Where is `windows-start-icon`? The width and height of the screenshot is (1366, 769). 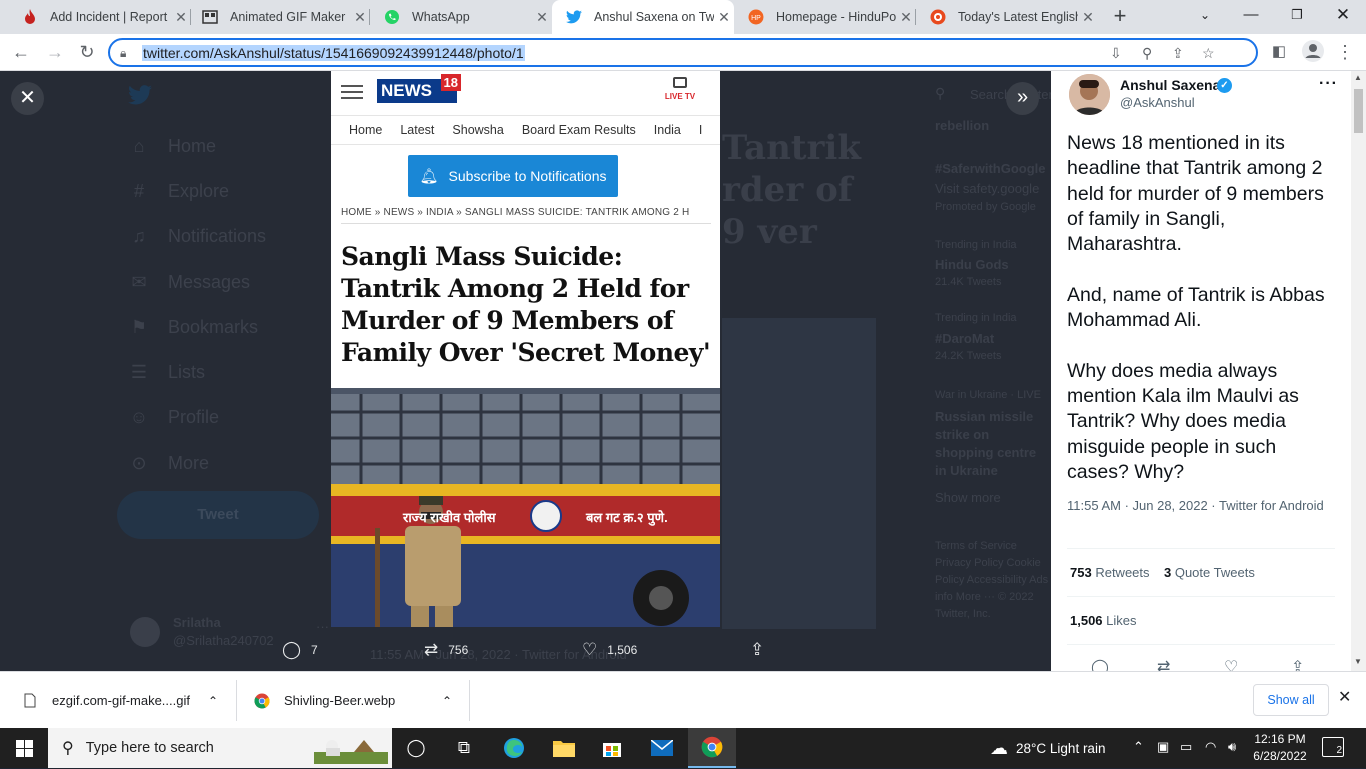
windows-start-icon is located at coordinates (24, 748).